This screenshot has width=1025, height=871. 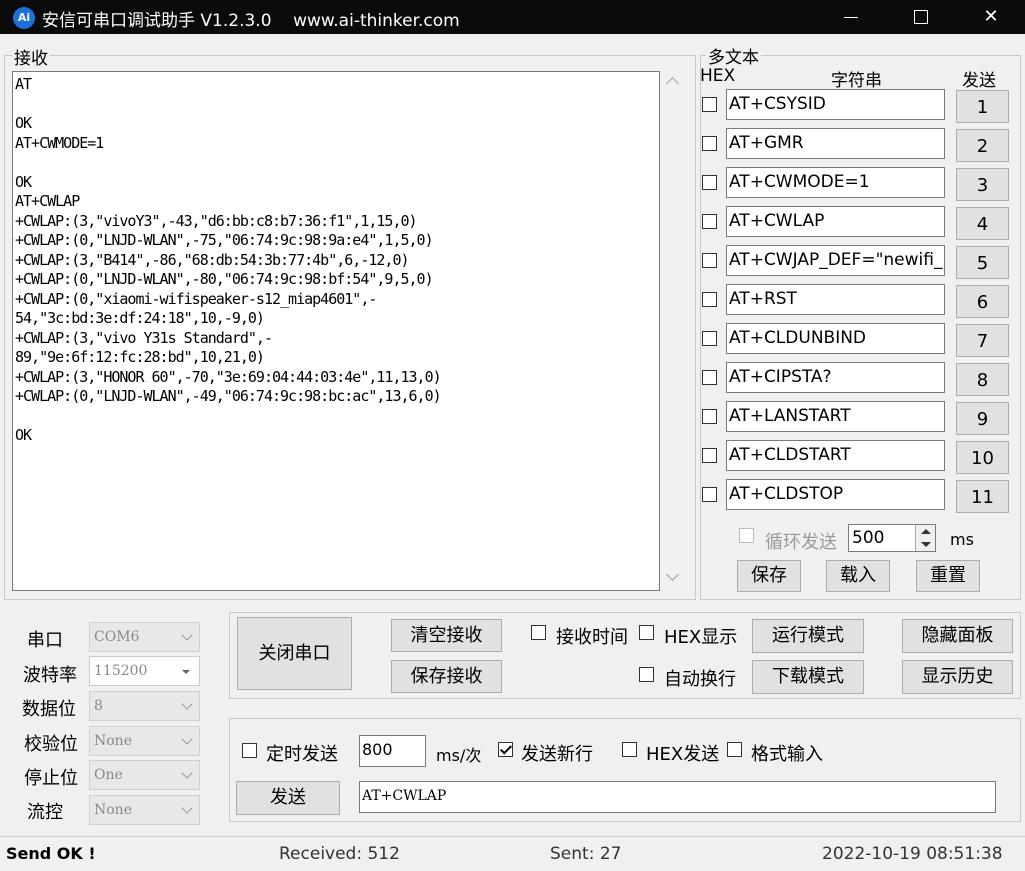 What do you see at coordinates (835, 143) in the screenshot?
I see `multi-text-input: AT+GMR` at bounding box center [835, 143].